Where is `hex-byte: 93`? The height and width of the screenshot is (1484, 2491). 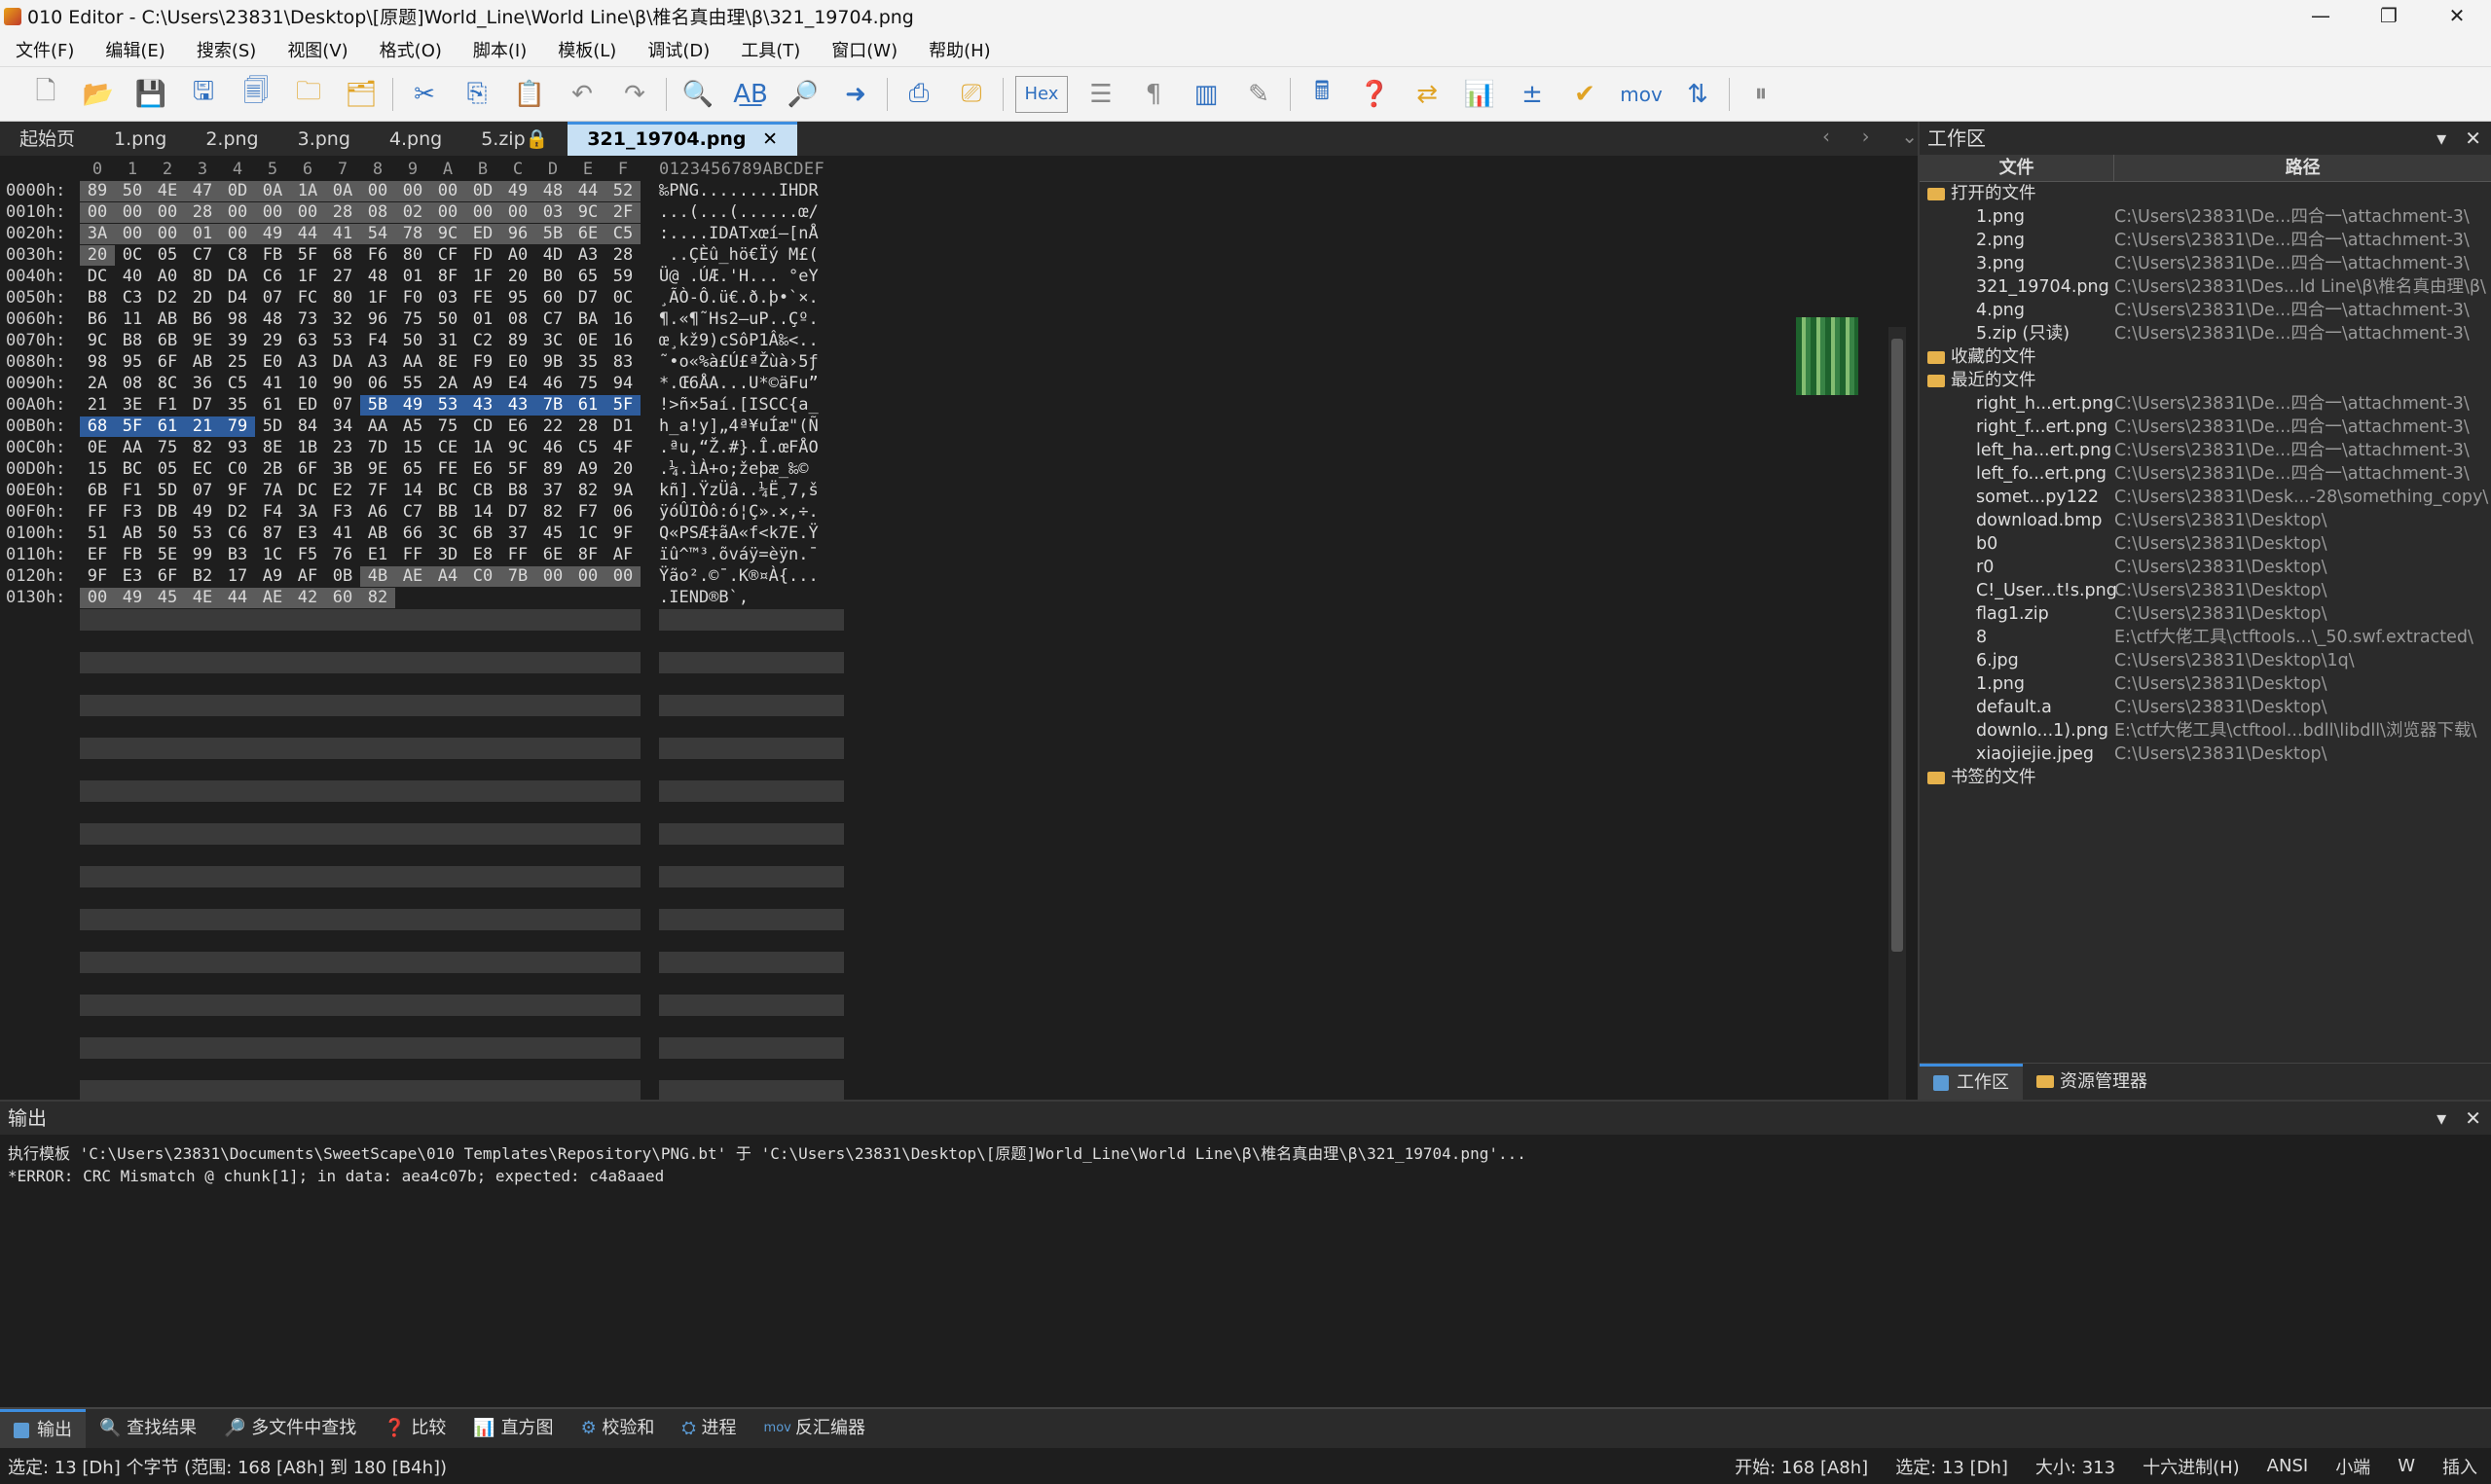
hex-byte: 93 is located at coordinates (237, 448).